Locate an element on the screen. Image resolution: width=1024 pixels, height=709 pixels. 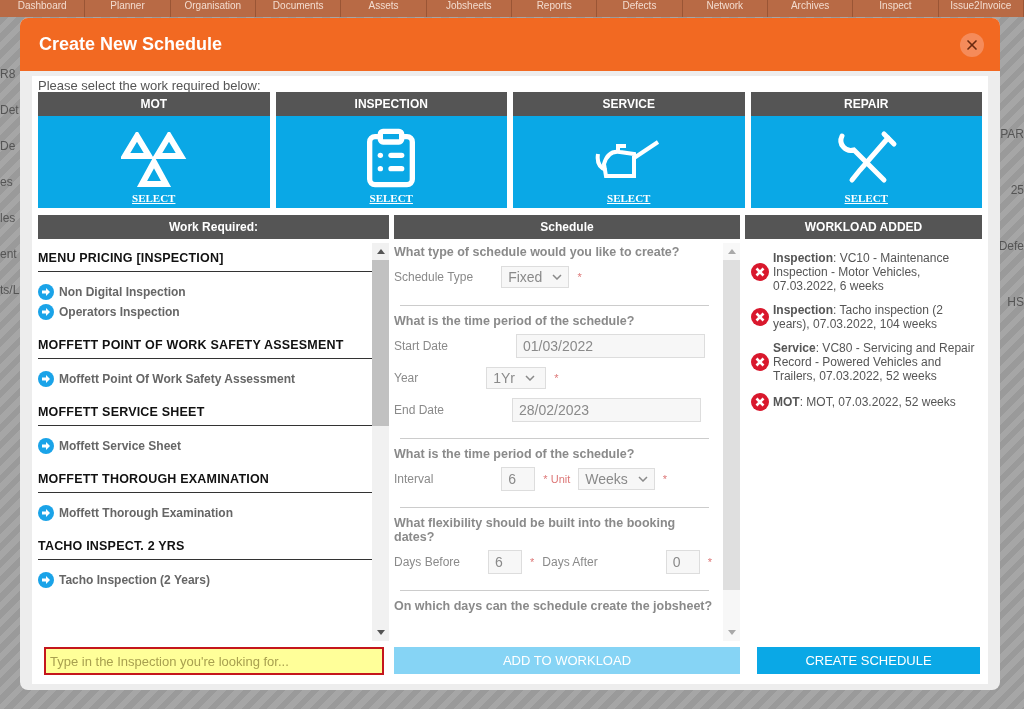
nav-item: Planner is located at coordinates (128, 8).